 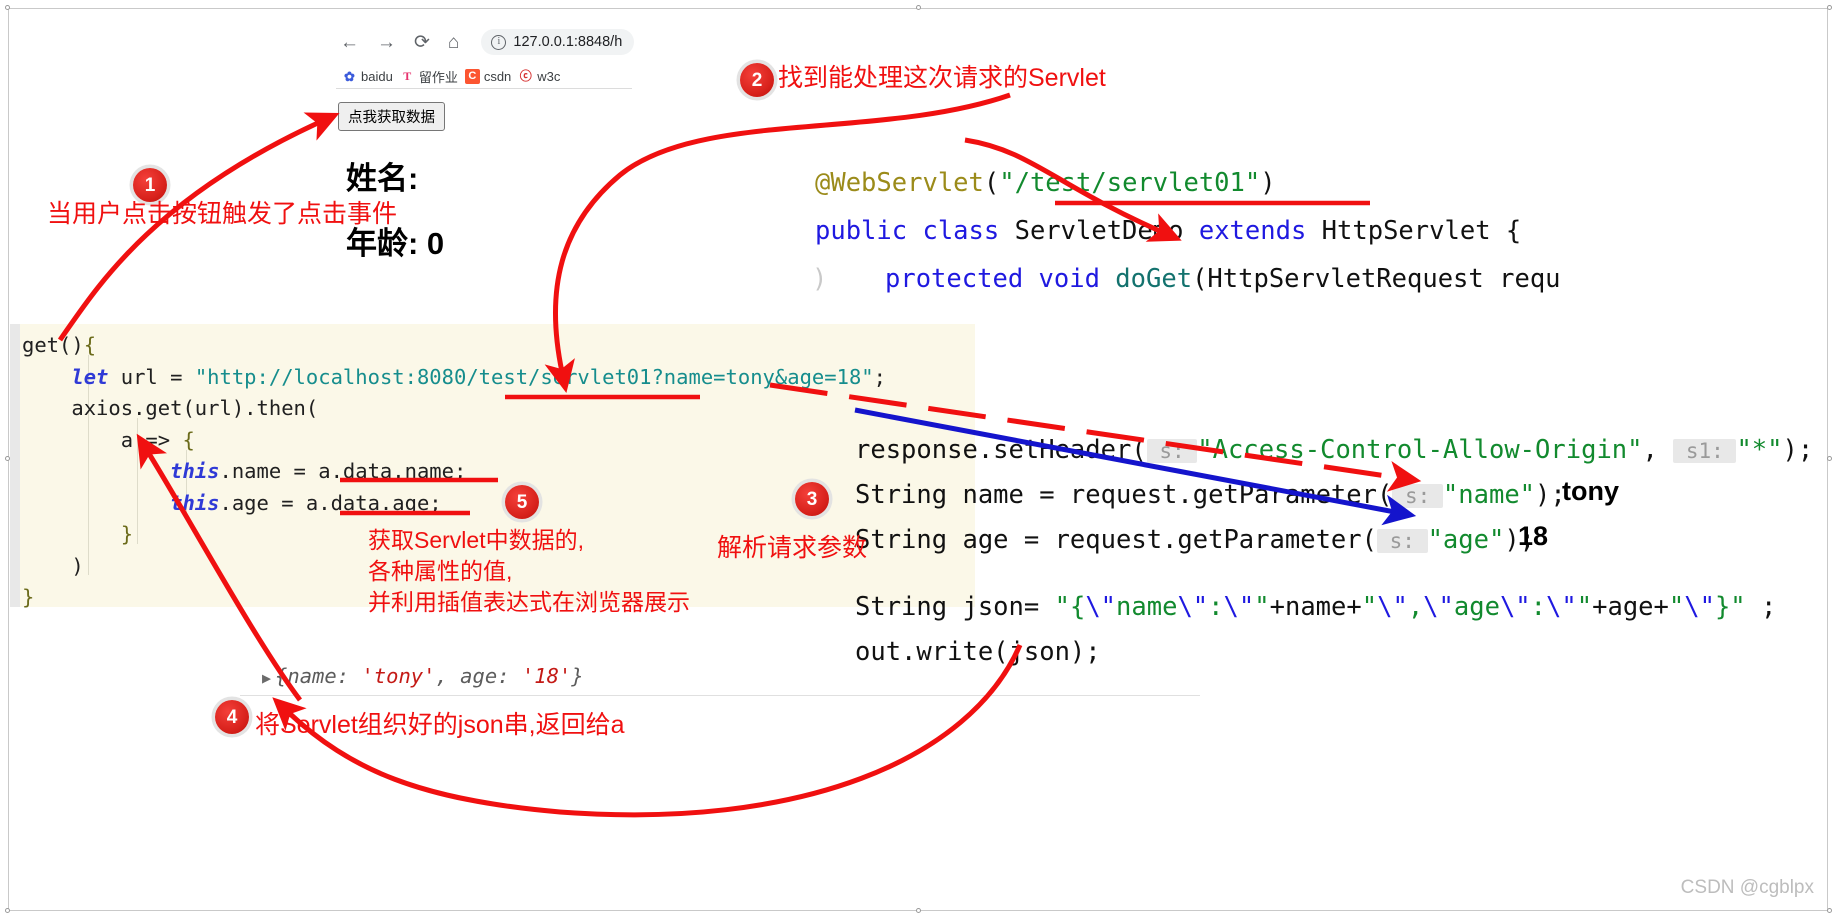 I want to click on arrow-1-to-button, so click(x=198, y=227).